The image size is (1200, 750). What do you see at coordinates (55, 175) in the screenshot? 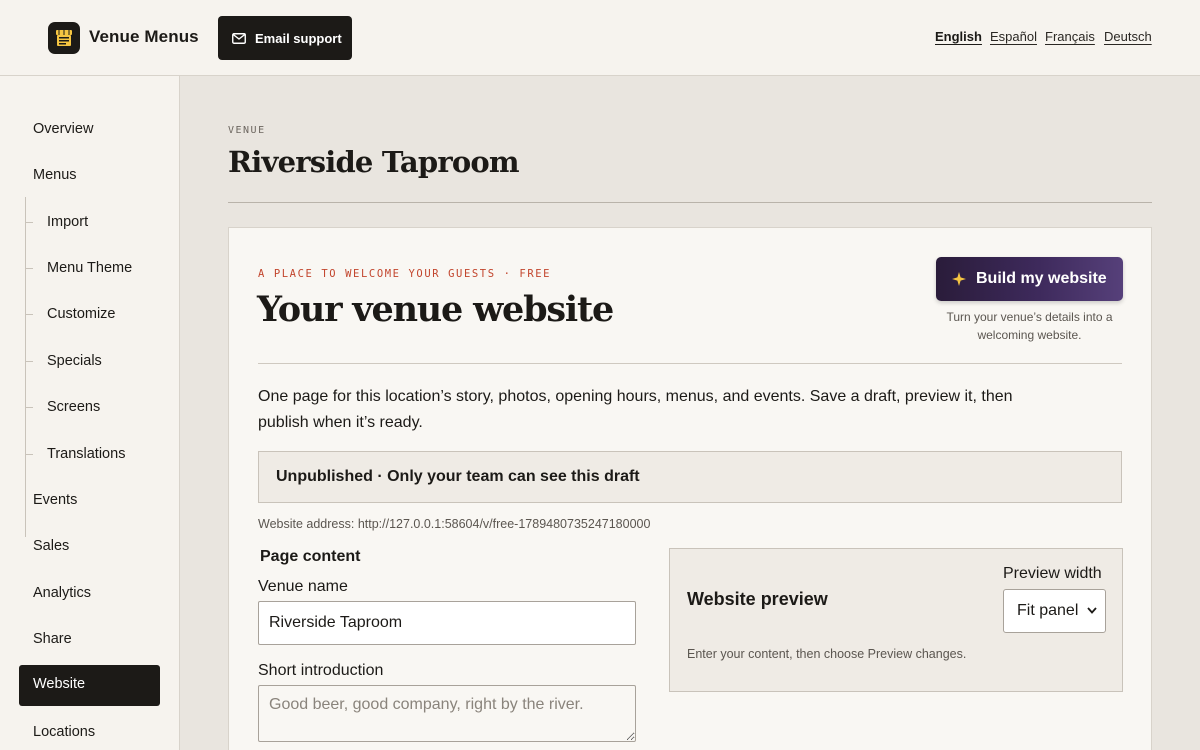
I see `sidebar-item-menus: Menus` at bounding box center [55, 175].